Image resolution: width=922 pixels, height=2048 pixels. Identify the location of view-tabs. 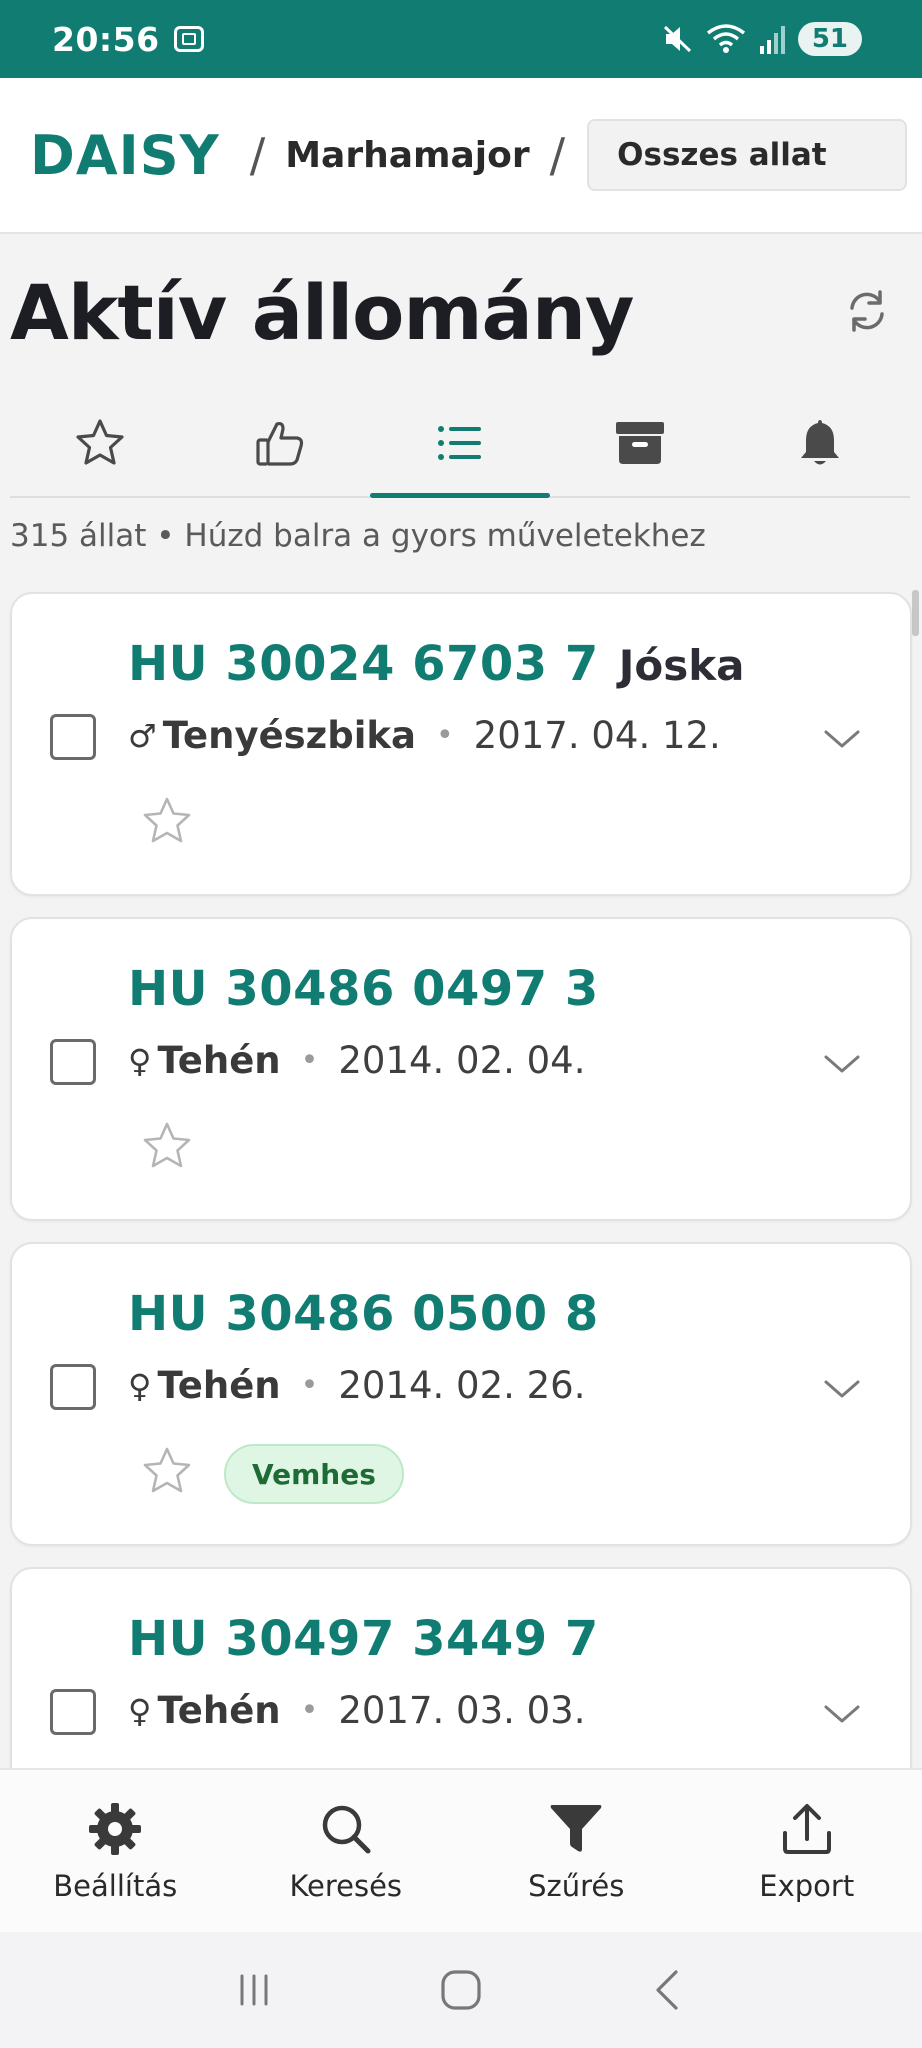
(460, 444).